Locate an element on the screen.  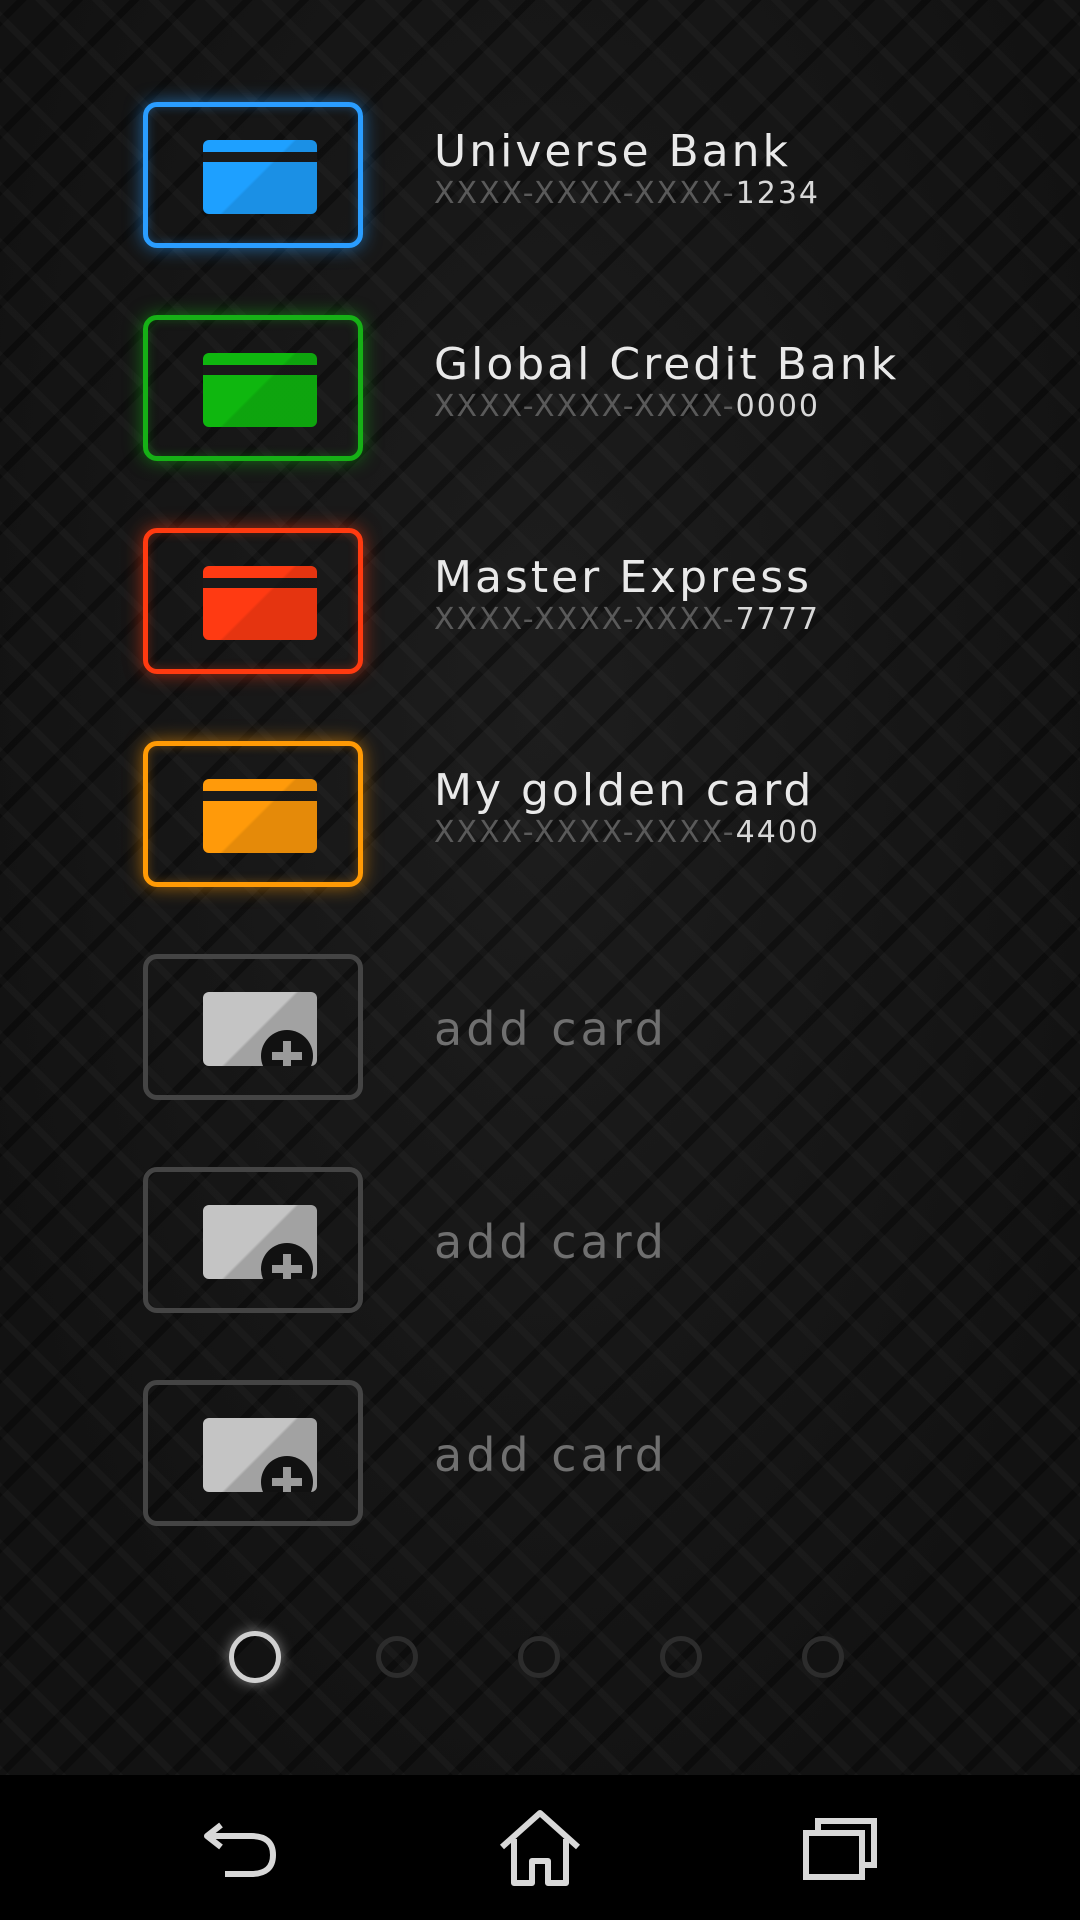
card-number: XXXX-XXXX-XXXX-7777 is located at coordinates (627, 620).